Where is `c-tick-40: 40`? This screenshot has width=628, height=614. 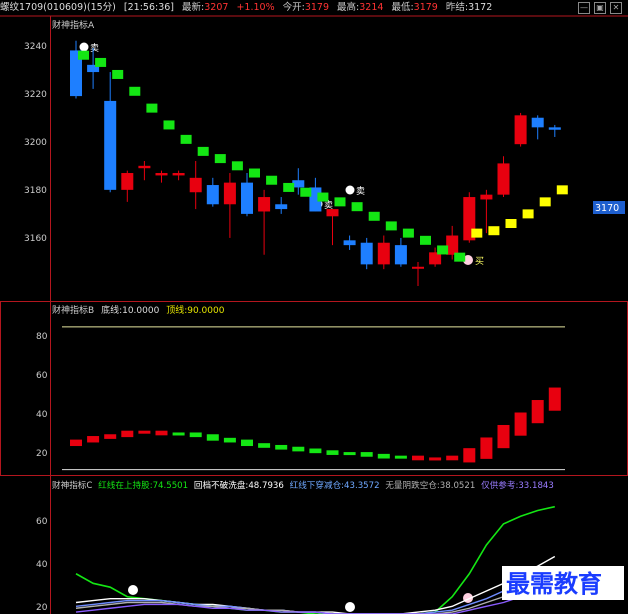
c-tick-40: 40 is located at coordinates (42, 565).